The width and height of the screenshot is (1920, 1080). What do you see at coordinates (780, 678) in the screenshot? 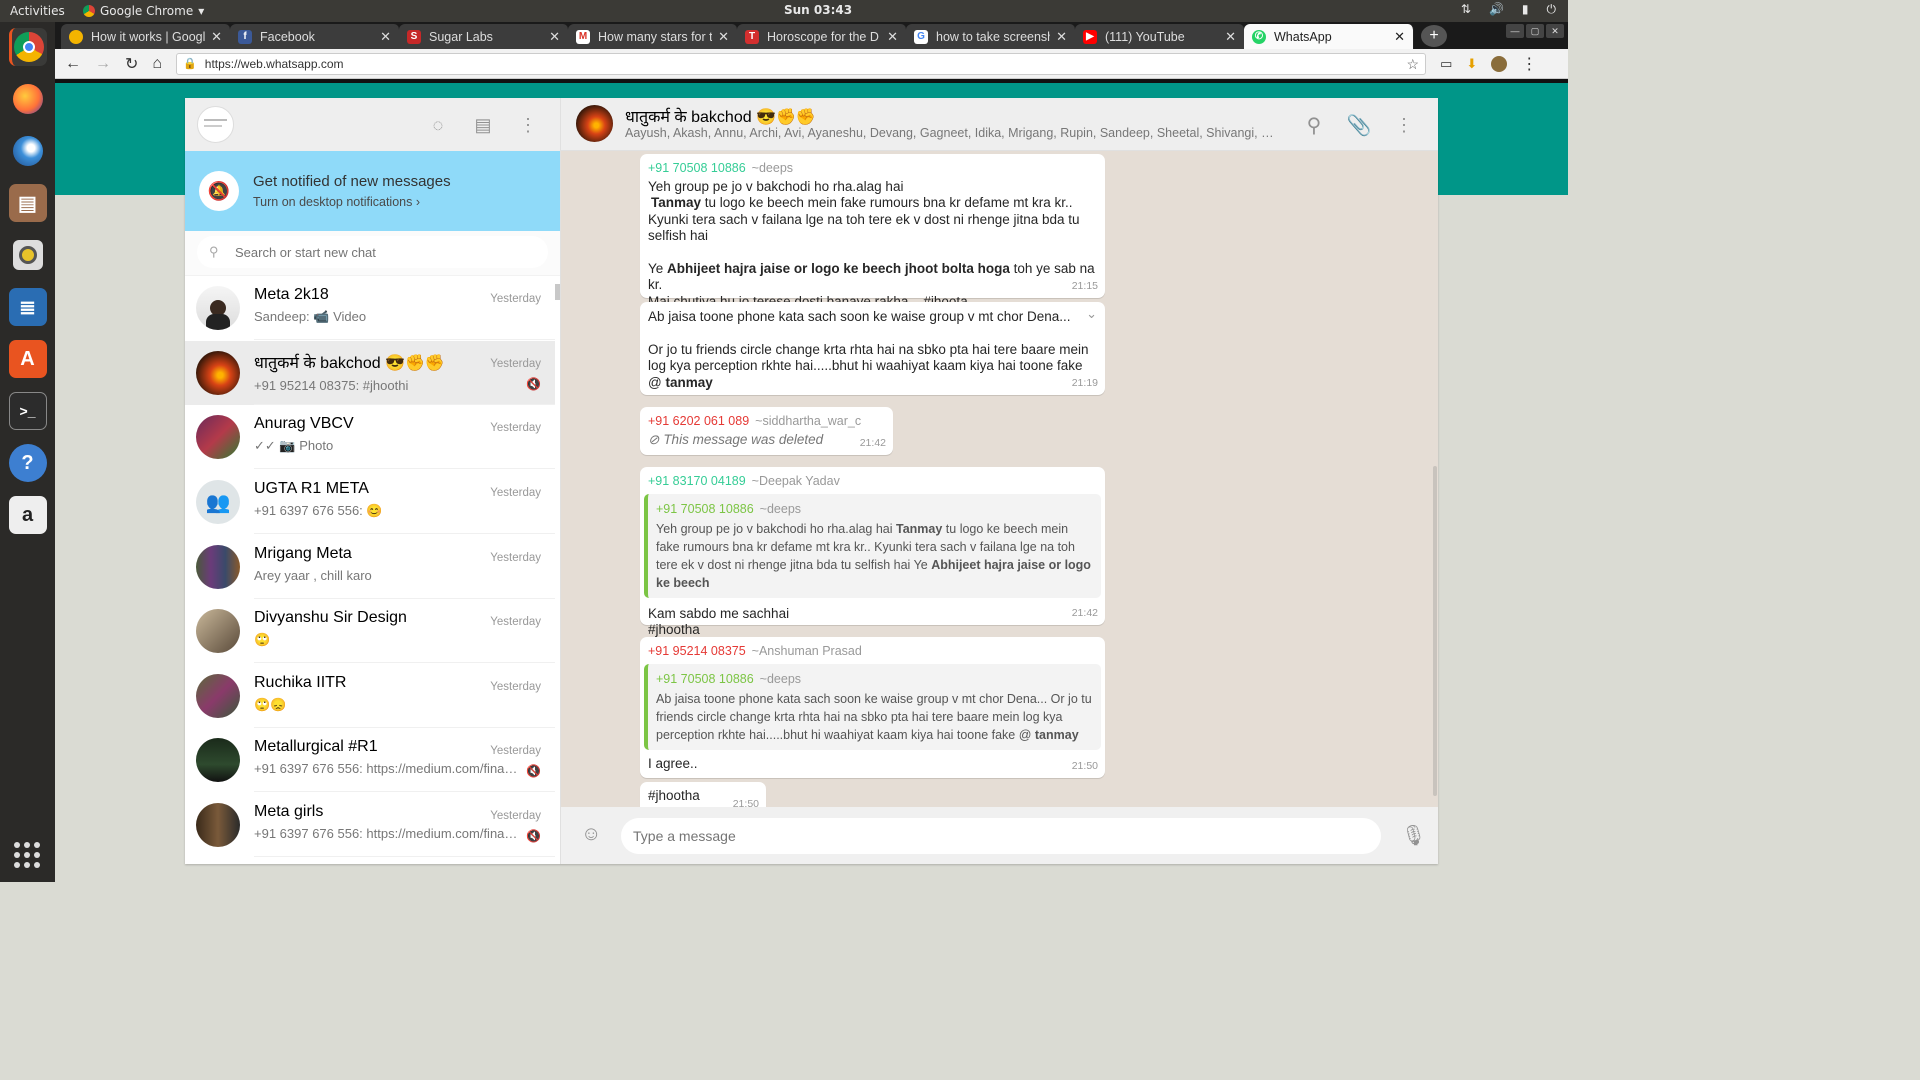
I see `quoted-author: ~deeps` at bounding box center [780, 678].